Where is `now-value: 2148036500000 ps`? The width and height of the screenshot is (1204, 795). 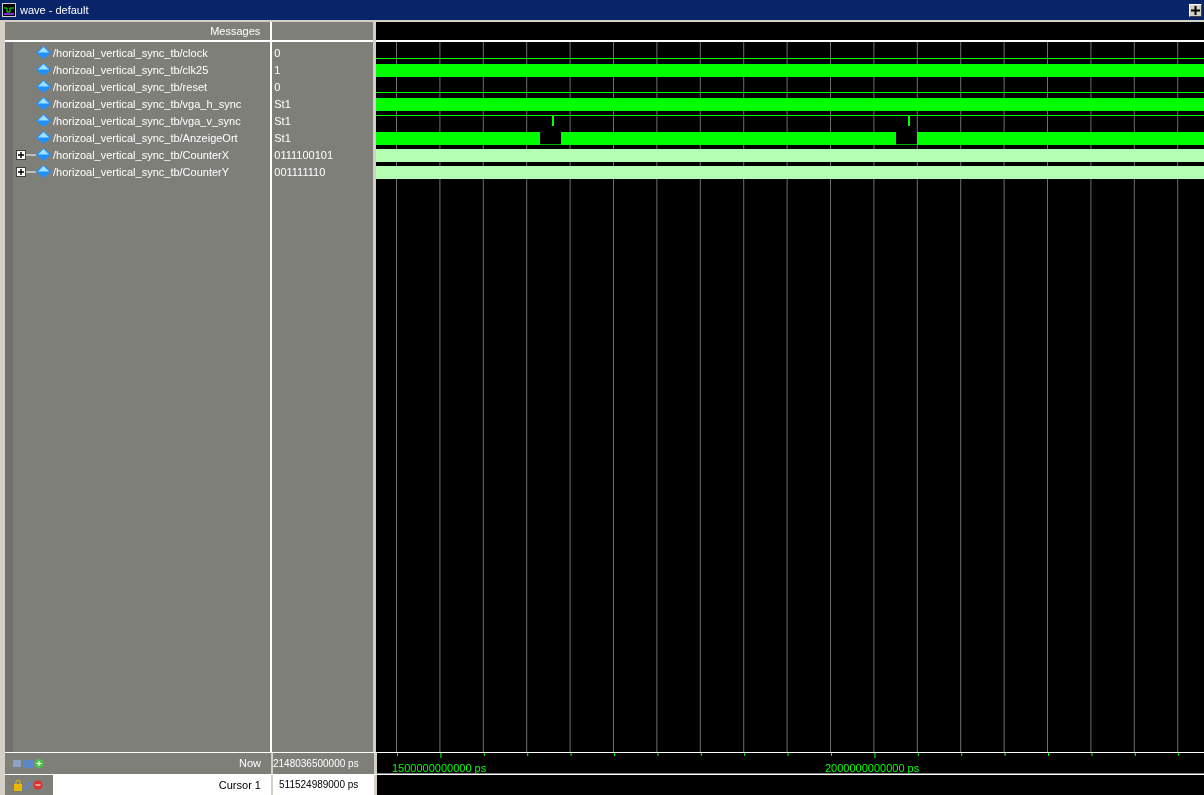
now-value: 2148036500000 ps is located at coordinates (316, 763).